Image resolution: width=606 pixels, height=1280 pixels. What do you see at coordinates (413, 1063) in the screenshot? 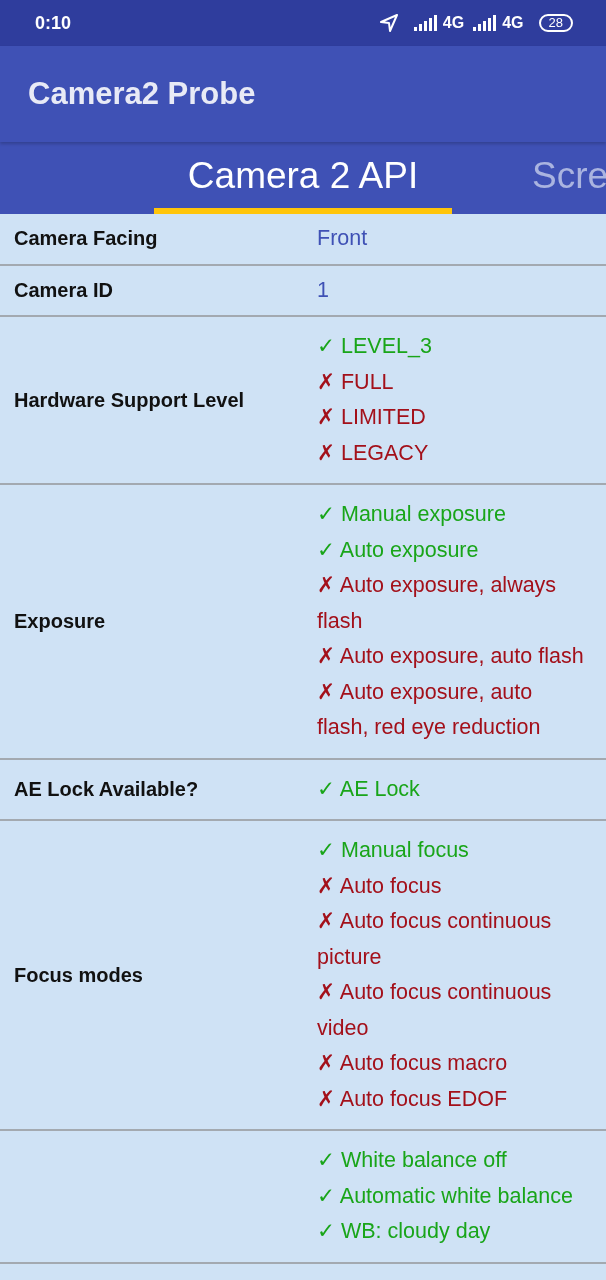
I see `unsupported-feature: ✗ Auto focus macro` at bounding box center [413, 1063].